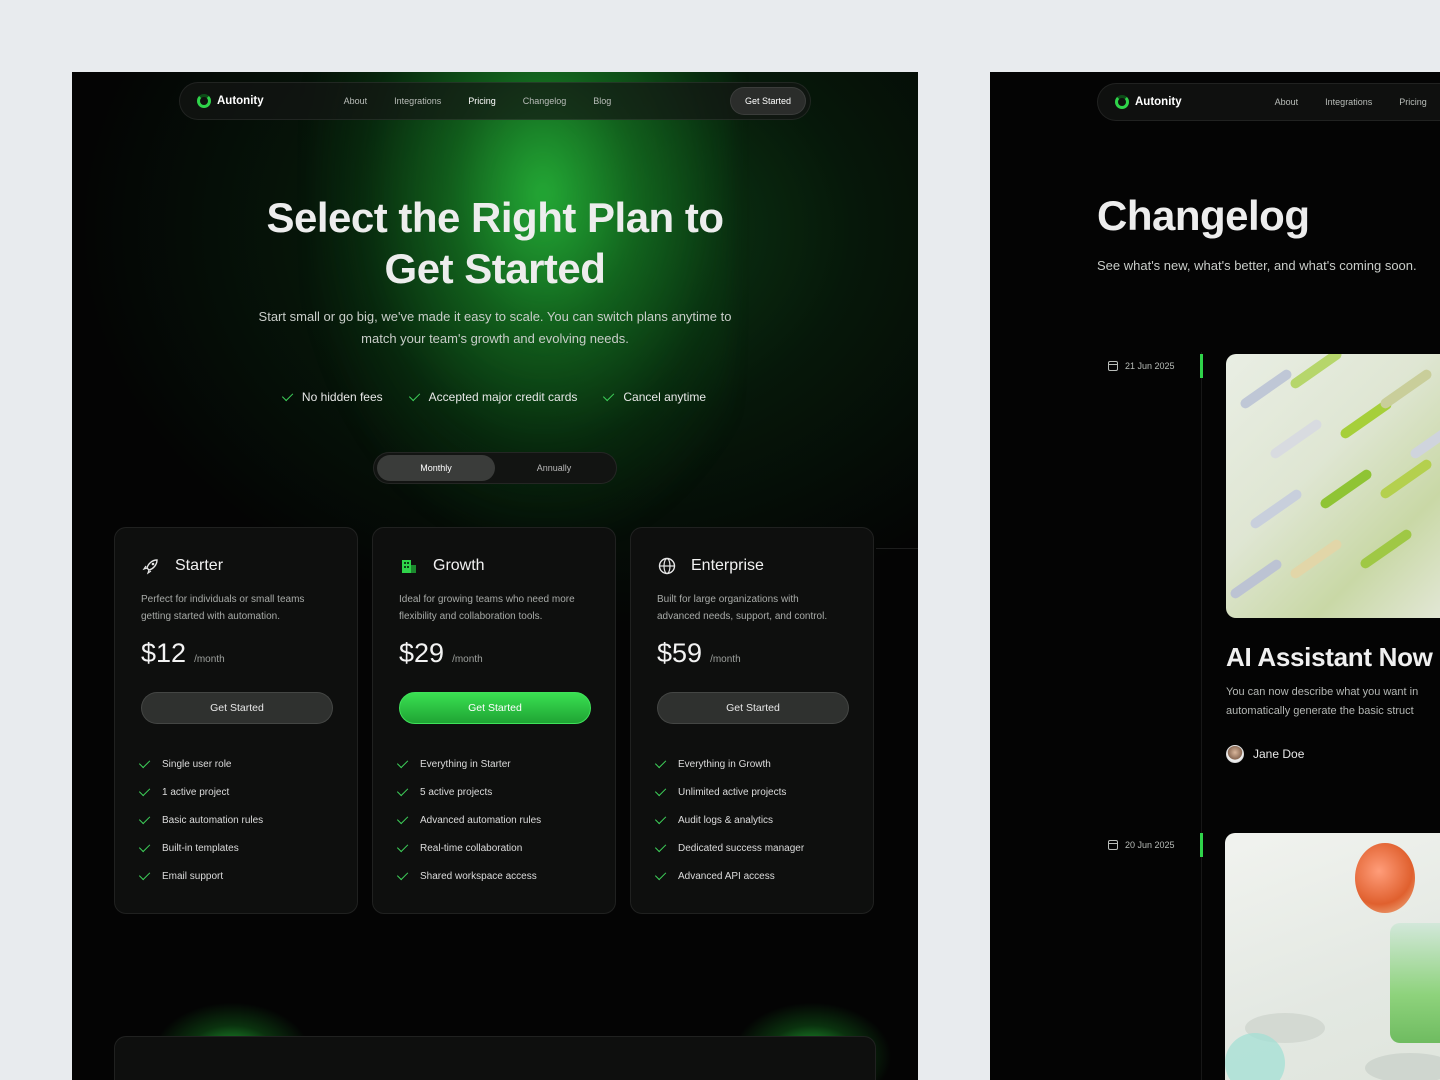 The image size is (1440, 1080). Describe the element at coordinates (492, 792) in the screenshot. I see `list-item: 5 active projects` at that location.